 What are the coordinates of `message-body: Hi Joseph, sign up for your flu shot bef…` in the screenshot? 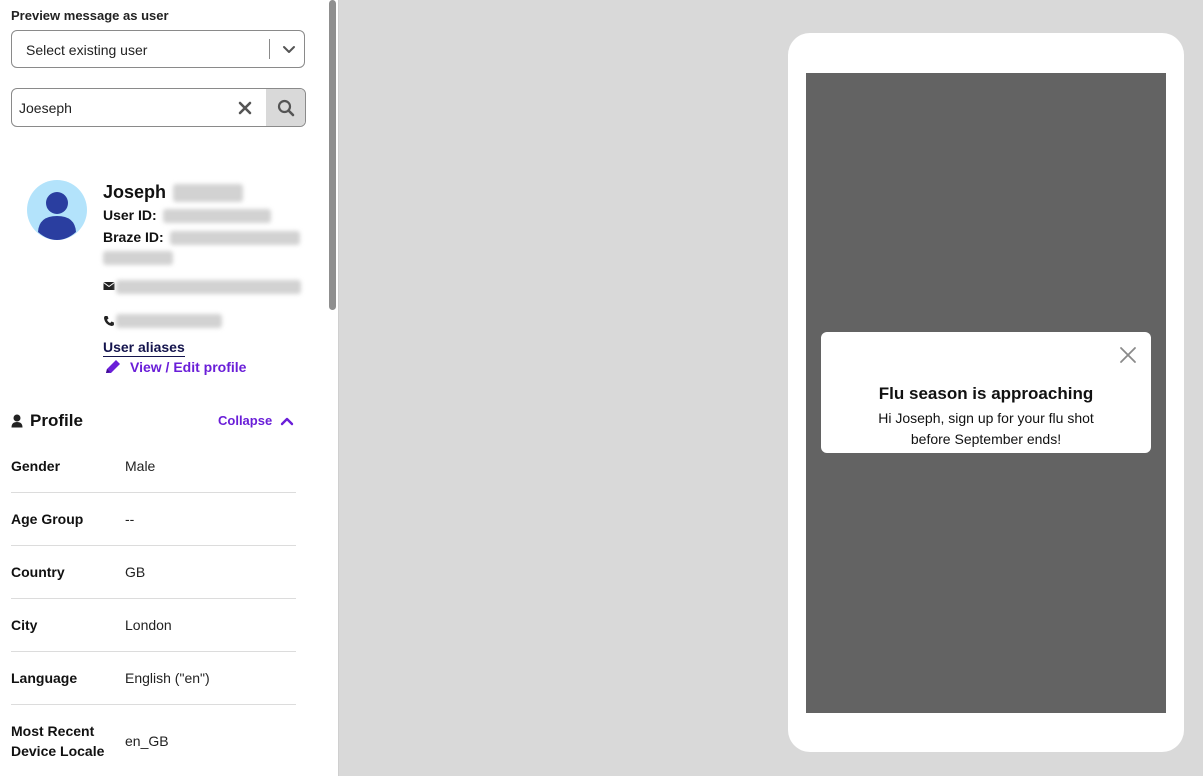 It's located at (986, 428).